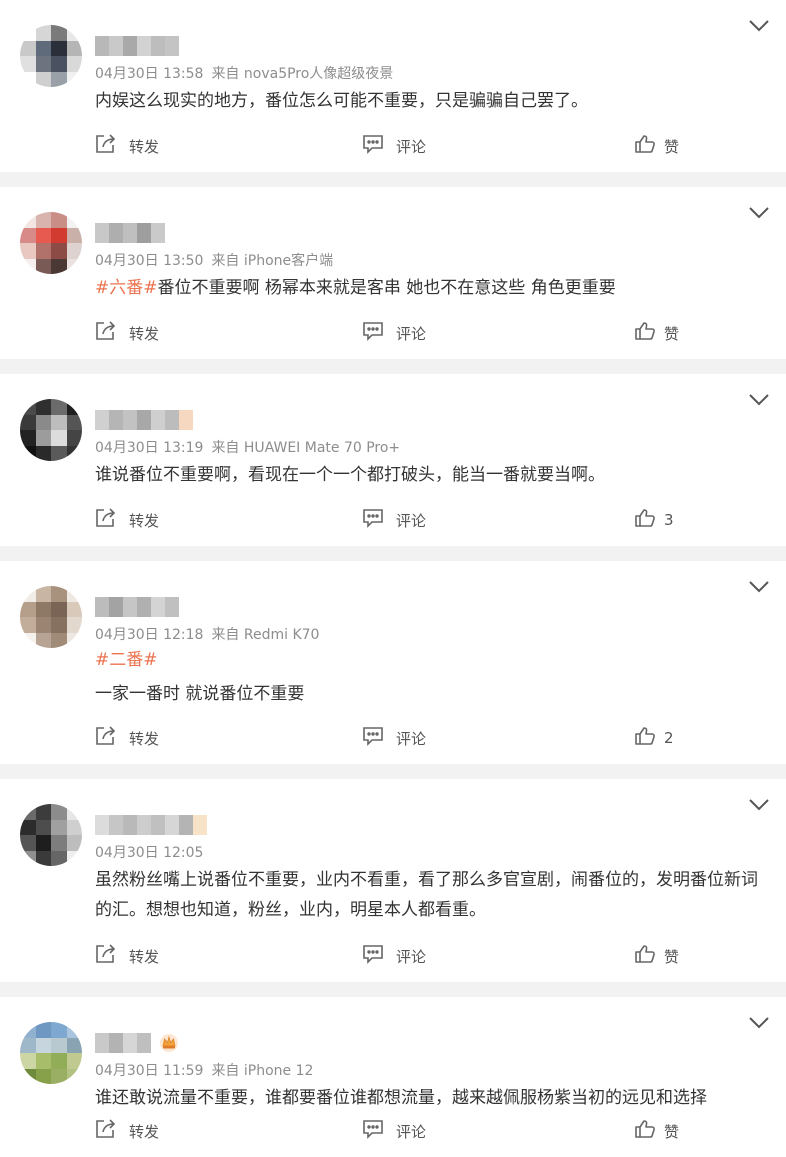 This screenshot has width=786, height=1157. I want to click on share-icon, so click(112, 956).